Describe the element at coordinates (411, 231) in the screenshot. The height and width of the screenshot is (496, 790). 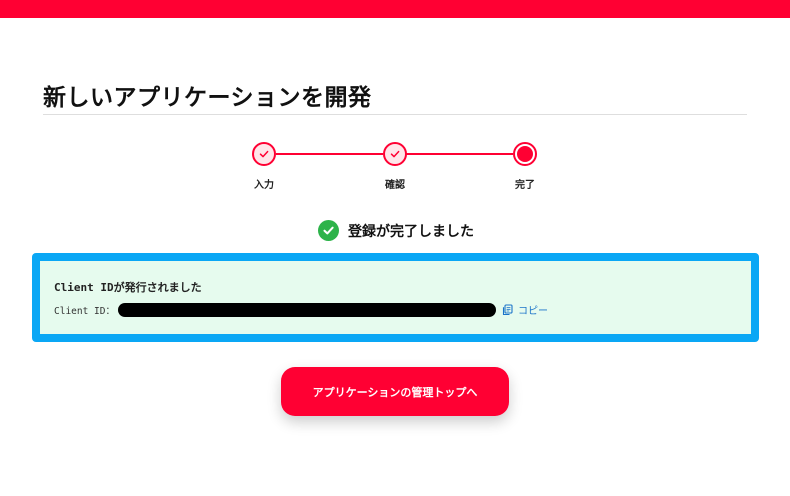
I see `completion-text: 登録が完了しました` at that location.